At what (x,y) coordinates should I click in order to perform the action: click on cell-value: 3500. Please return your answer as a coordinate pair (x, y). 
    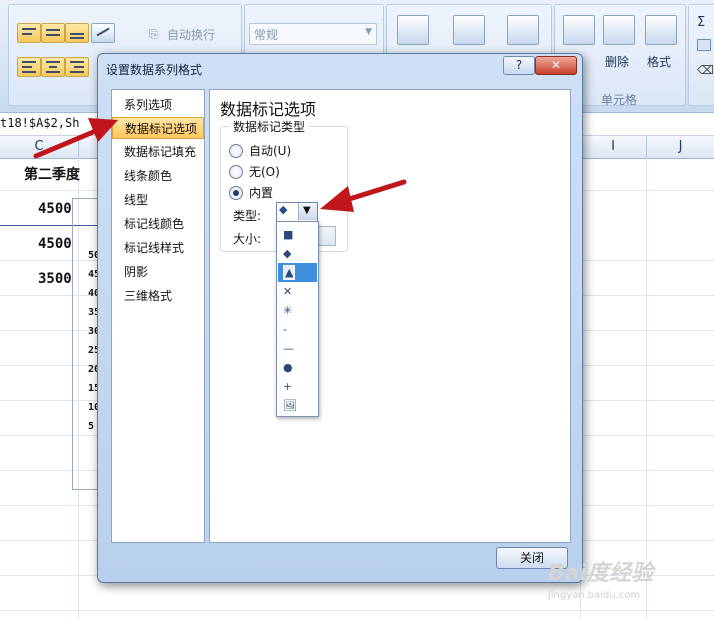
    Looking at the image, I should click on (55, 279).